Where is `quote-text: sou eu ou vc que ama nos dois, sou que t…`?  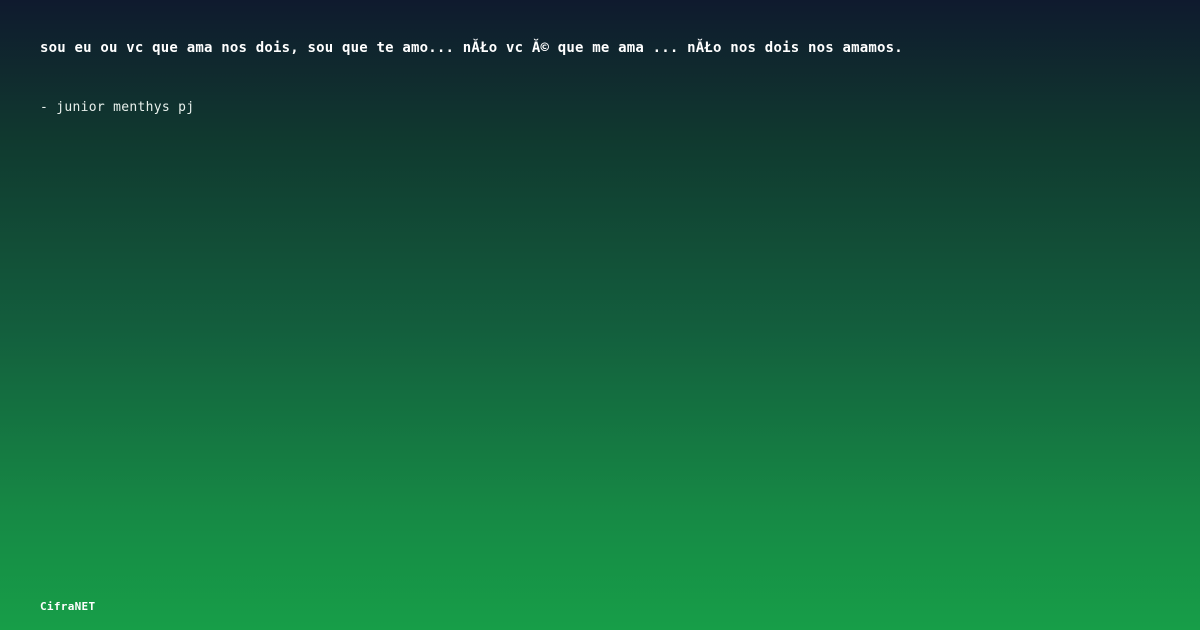
quote-text: sou eu ou vc que ama nos dois, sou que t… is located at coordinates (471, 48).